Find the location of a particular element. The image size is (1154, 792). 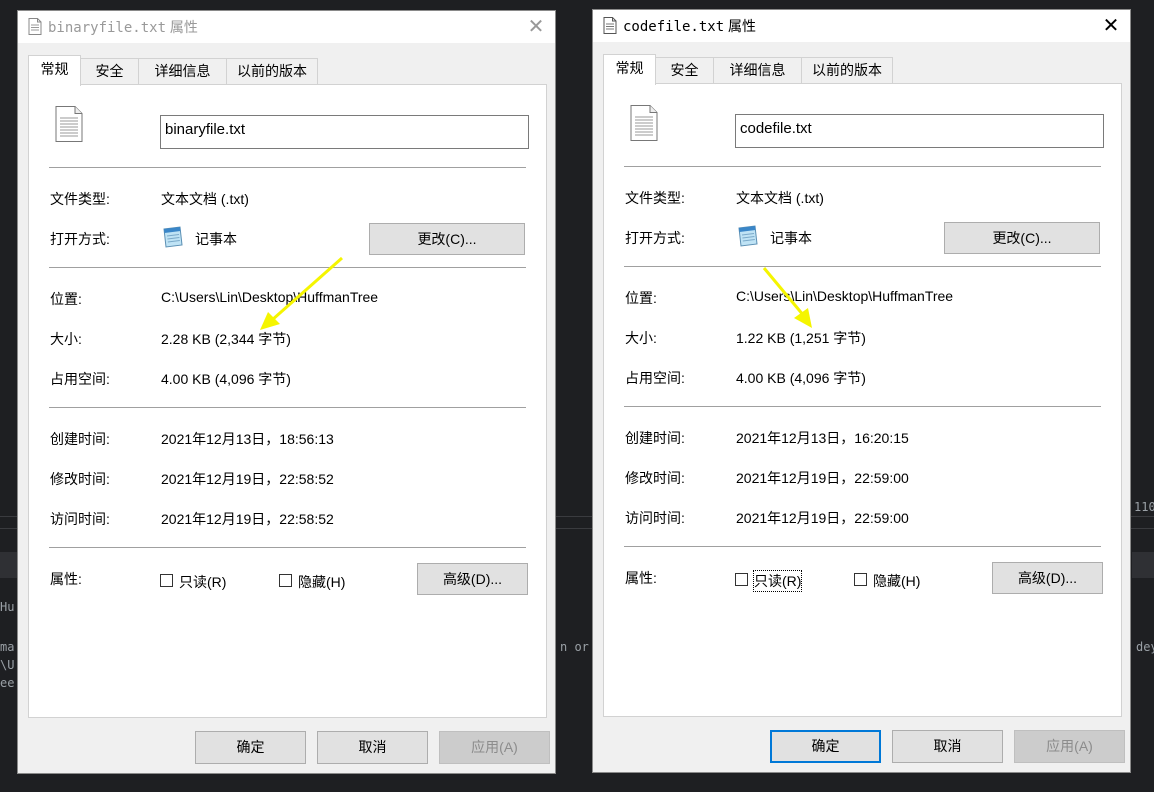

value-accessed: 2021年12月19日，22:59:00 is located at coordinates (822, 518).